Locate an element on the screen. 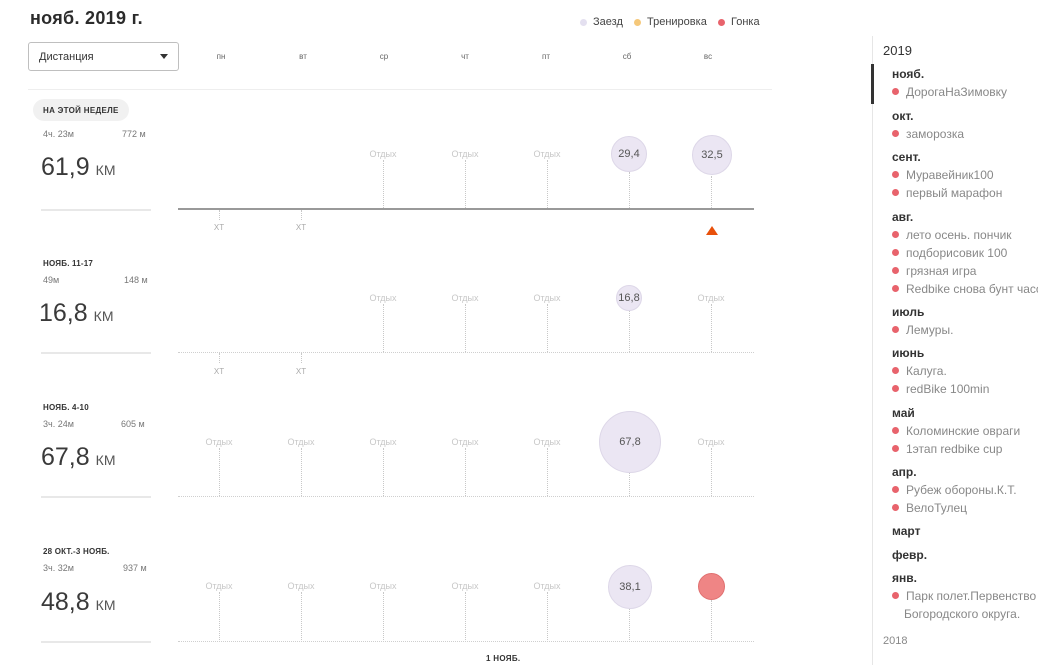  event-name: 1этап redbike cup is located at coordinates (954, 449).